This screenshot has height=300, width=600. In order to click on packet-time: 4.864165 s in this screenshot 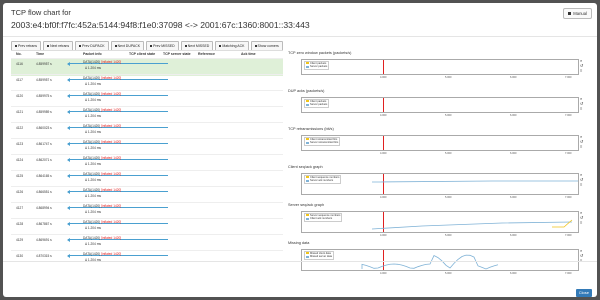, I will do `click(44, 176)`.